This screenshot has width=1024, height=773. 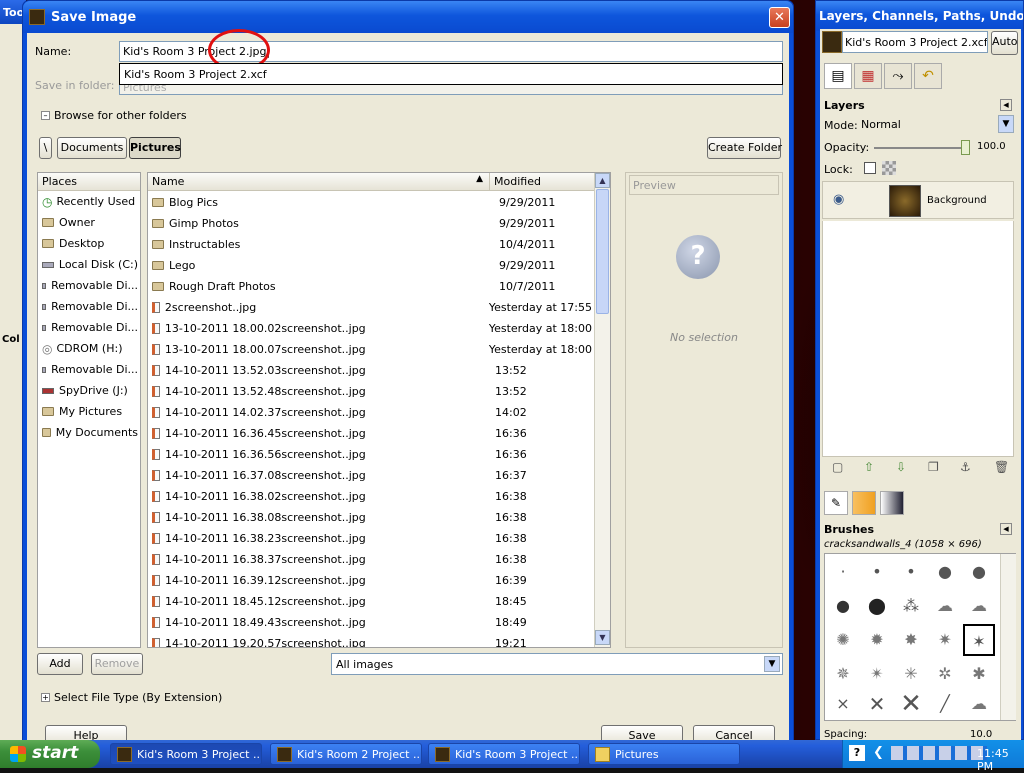 I want to click on anchor-layer-icon: ⚓, so click(x=965, y=467).